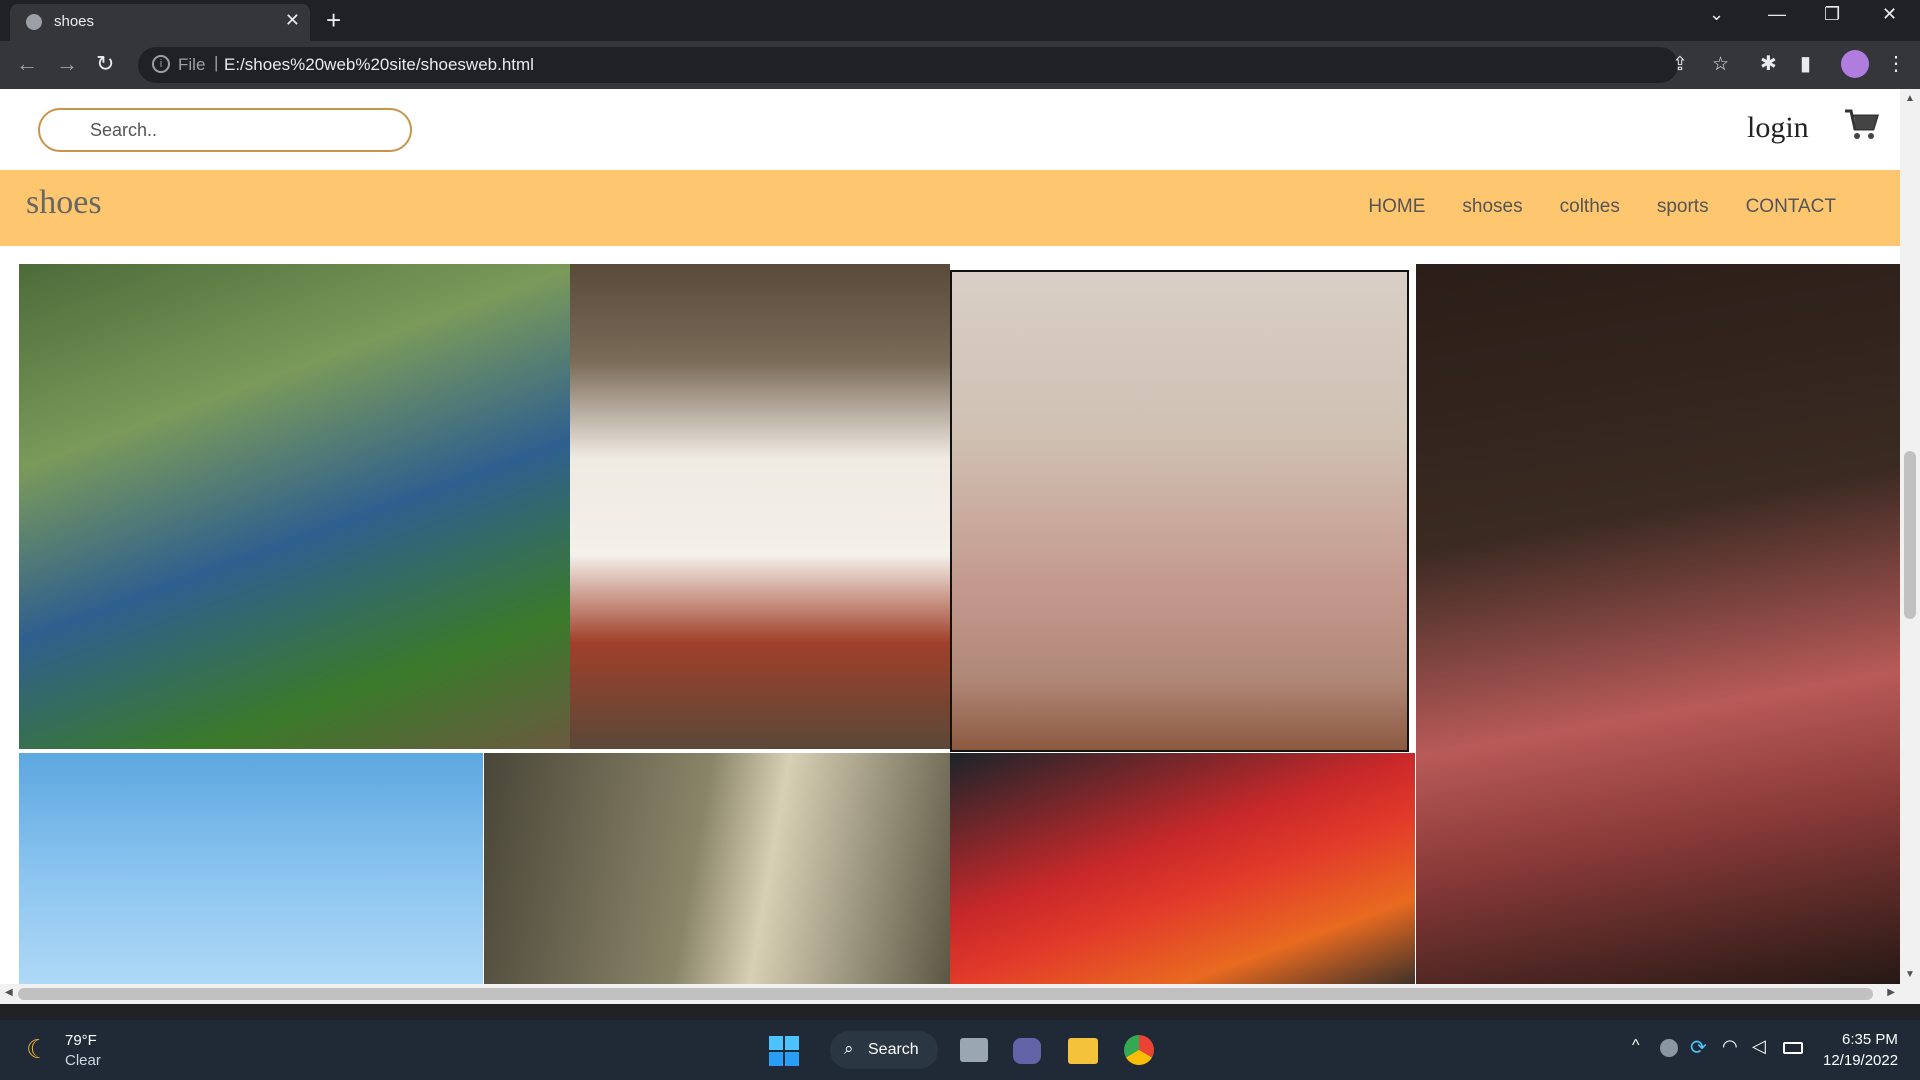 This screenshot has width=1920, height=1080. I want to click on url-scheme: File, so click(192, 64).